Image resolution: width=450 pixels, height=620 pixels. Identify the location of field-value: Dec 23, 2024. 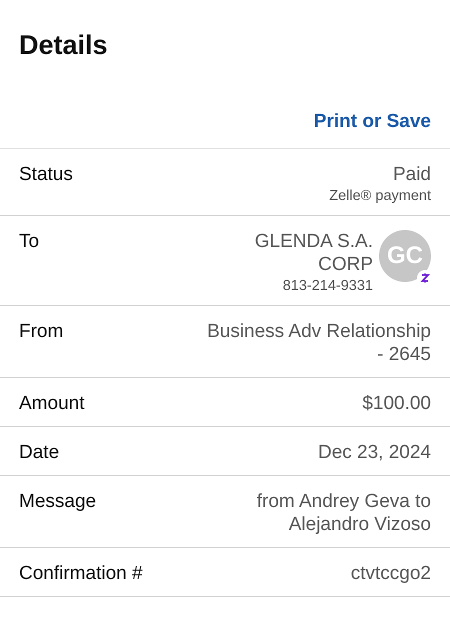
(374, 452).